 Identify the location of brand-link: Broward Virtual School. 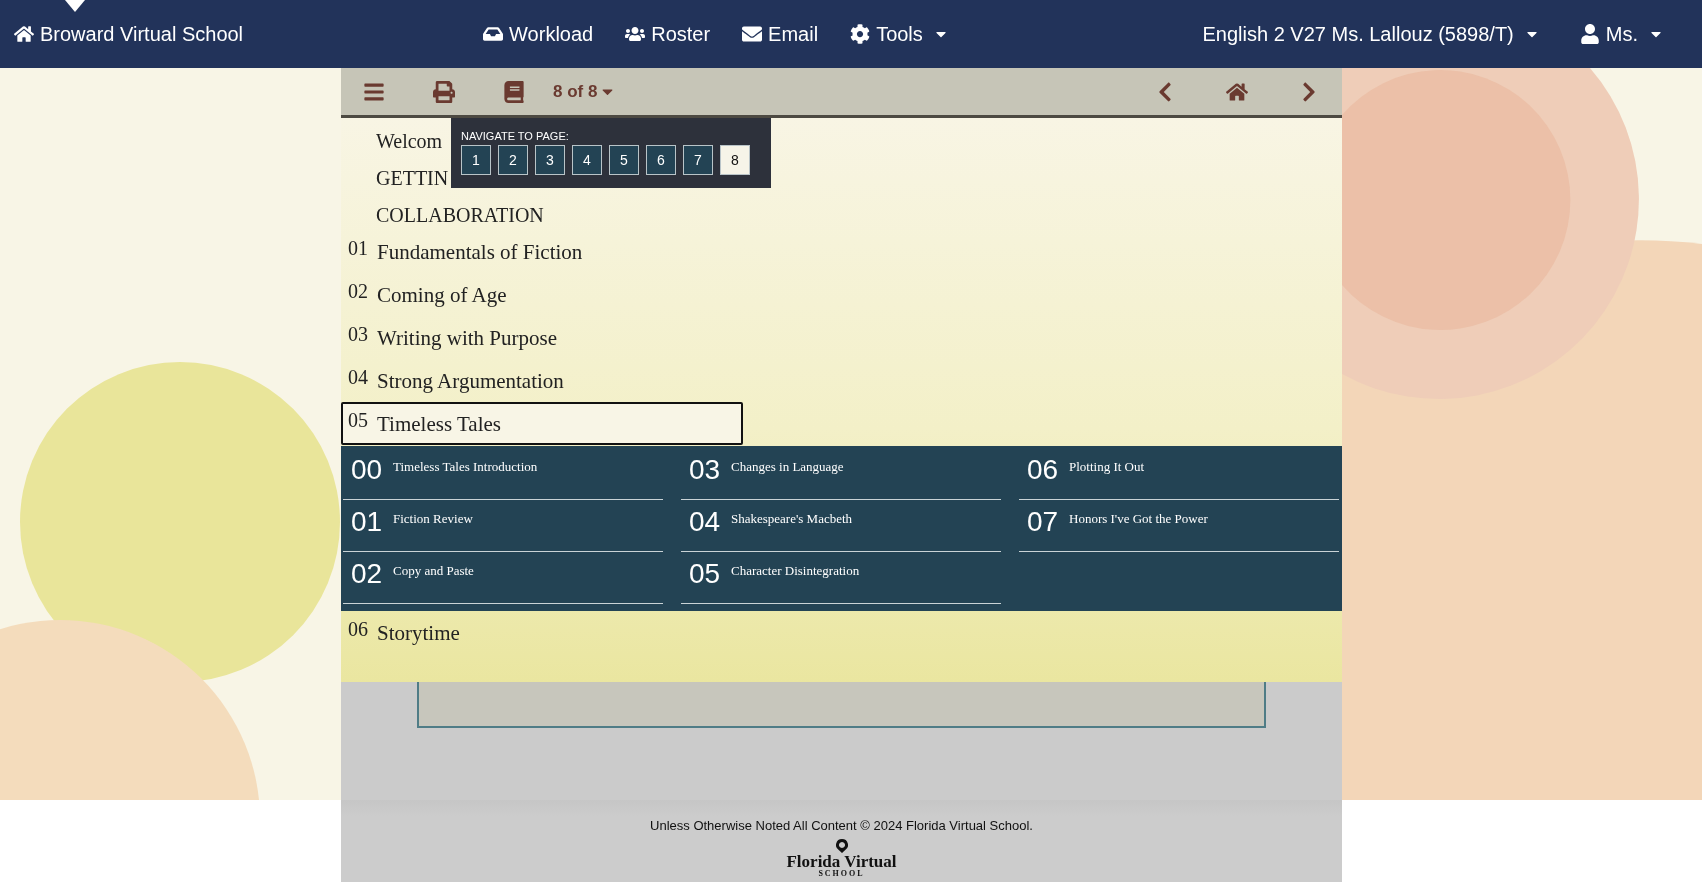
(129, 34).